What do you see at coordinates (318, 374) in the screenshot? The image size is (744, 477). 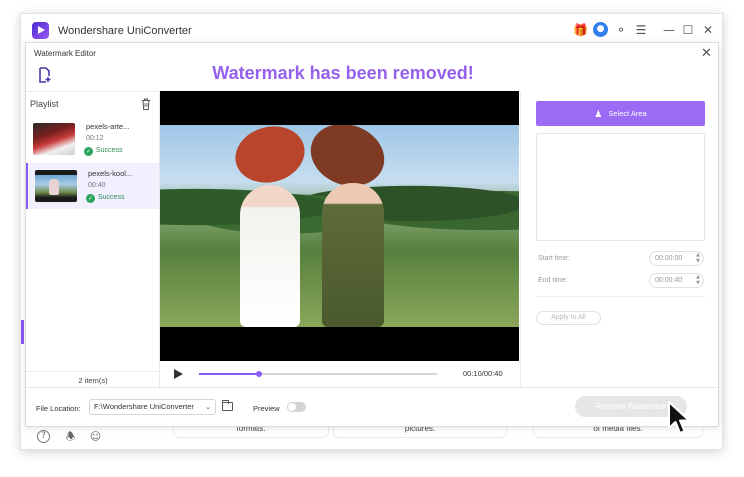 I see `progress-slider` at bounding box center [318, 374].